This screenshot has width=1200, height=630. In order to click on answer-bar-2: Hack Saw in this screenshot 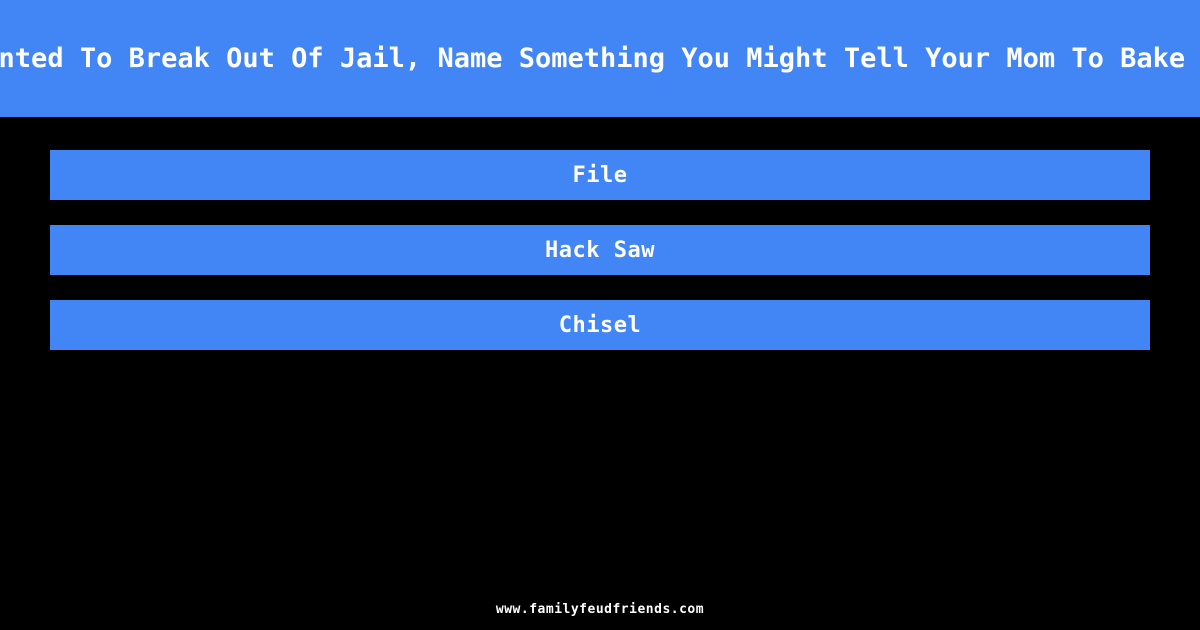, I will do `click(600, 250)`.